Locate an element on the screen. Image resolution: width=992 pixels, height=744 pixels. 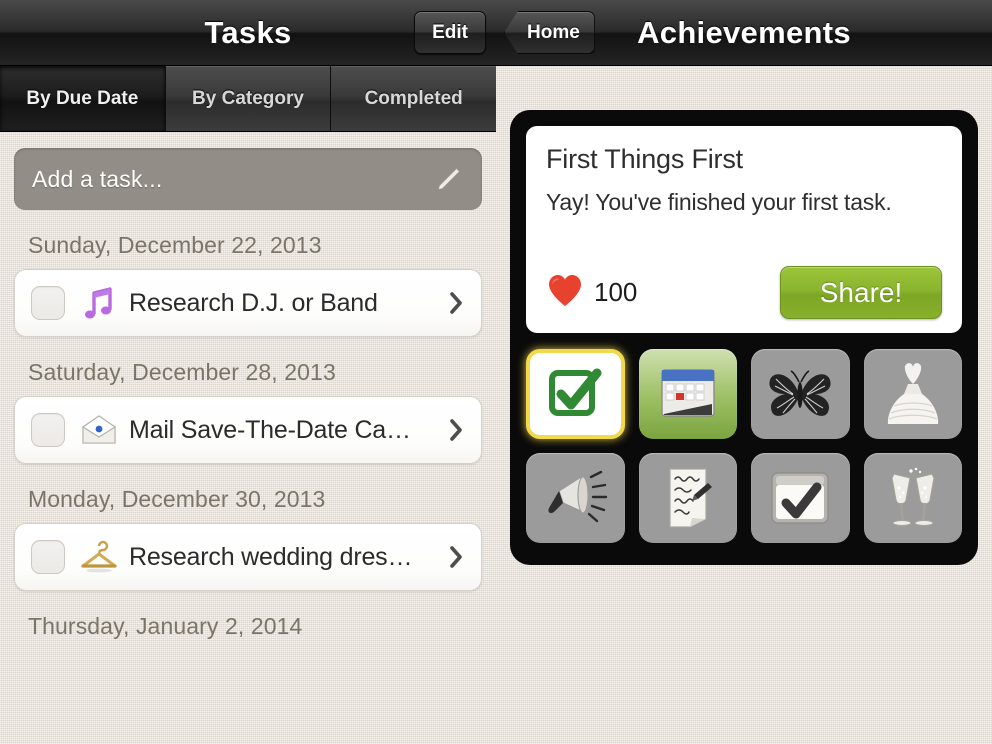
achievement-title: First Things First is located at coordinates (644, 159).